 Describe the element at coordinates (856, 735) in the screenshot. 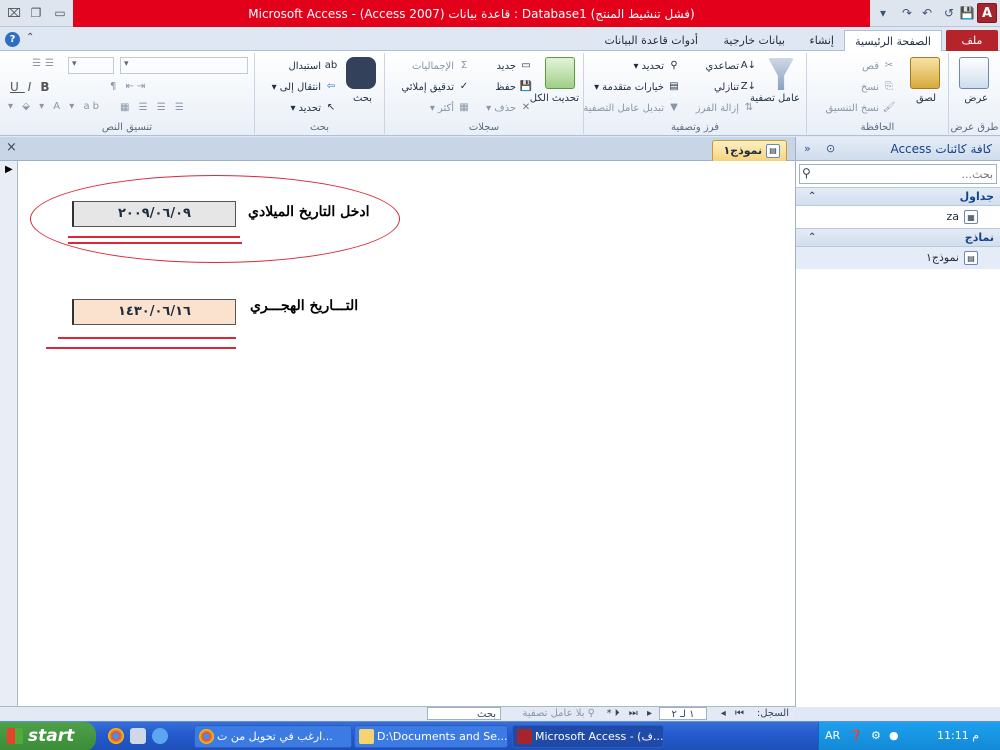

I see `help-tray-icon: ❓` at that location.